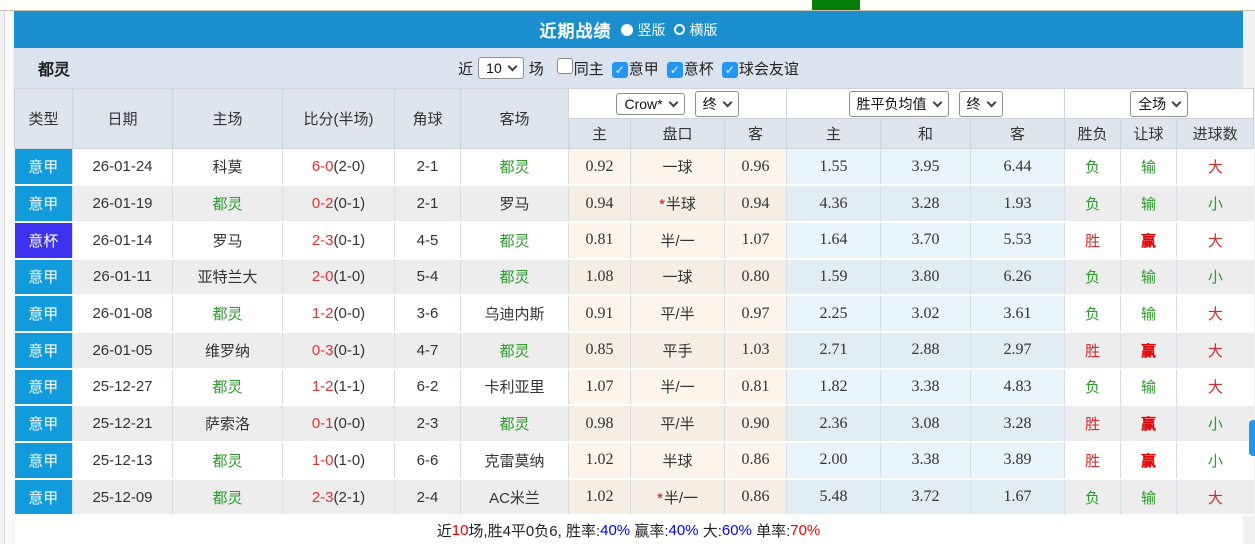  What do you see at coordinates (122, 240) in the screenshot?
I see `match-date: 26-01-14` at bounding box center [122, 240].